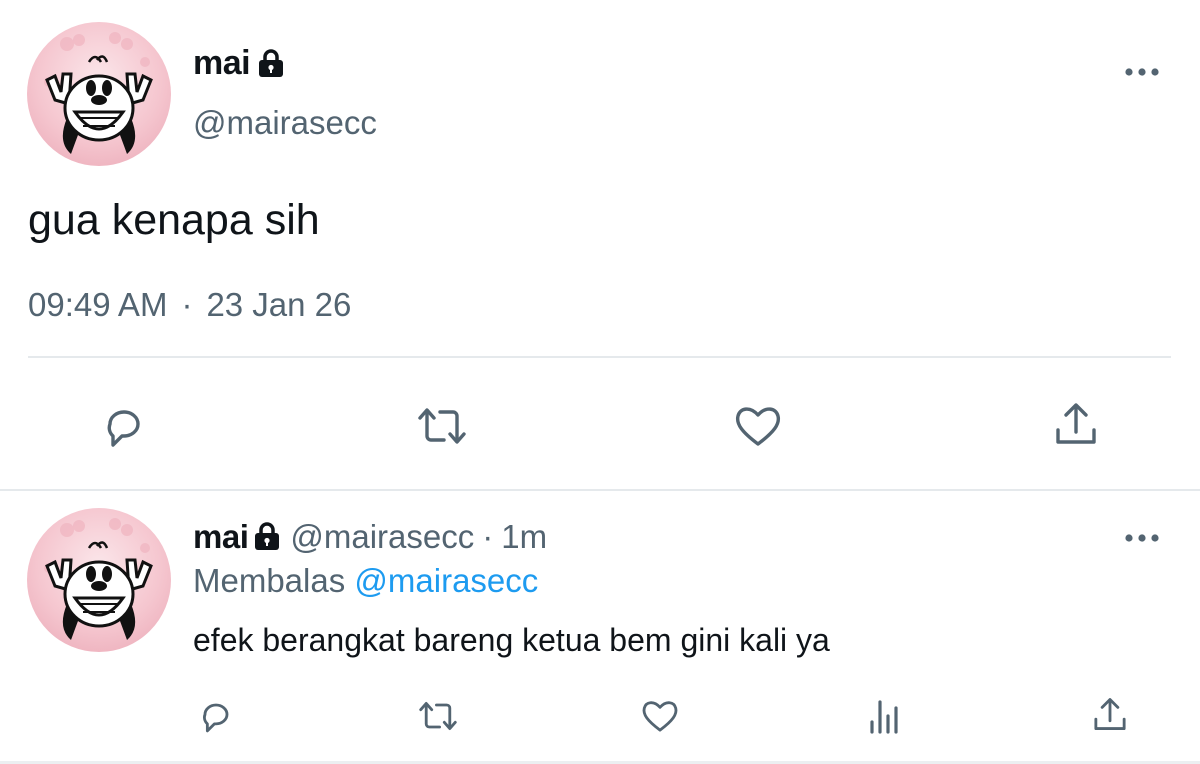  I want to click on tweet-text: gua kenapa sih, so click(174, 220).